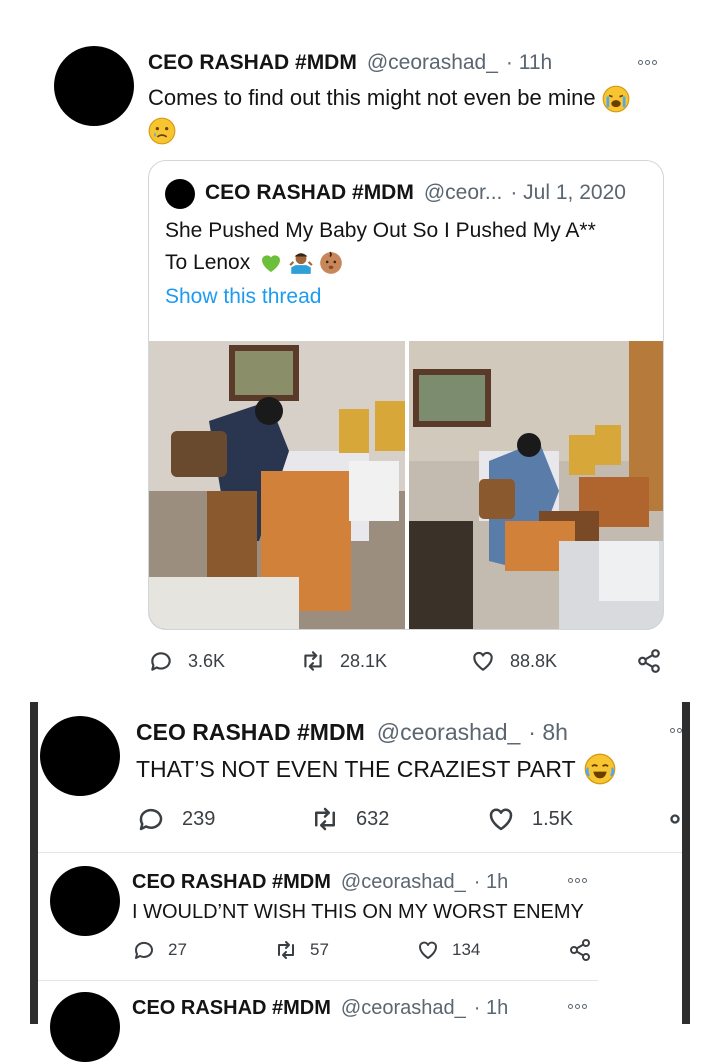 The height and width of the screenshot is (1062, 720). What do you see at coordinates (319, 949) in the screenshot?
I see `retweet-count: 57` at bounding box center [319, 949].